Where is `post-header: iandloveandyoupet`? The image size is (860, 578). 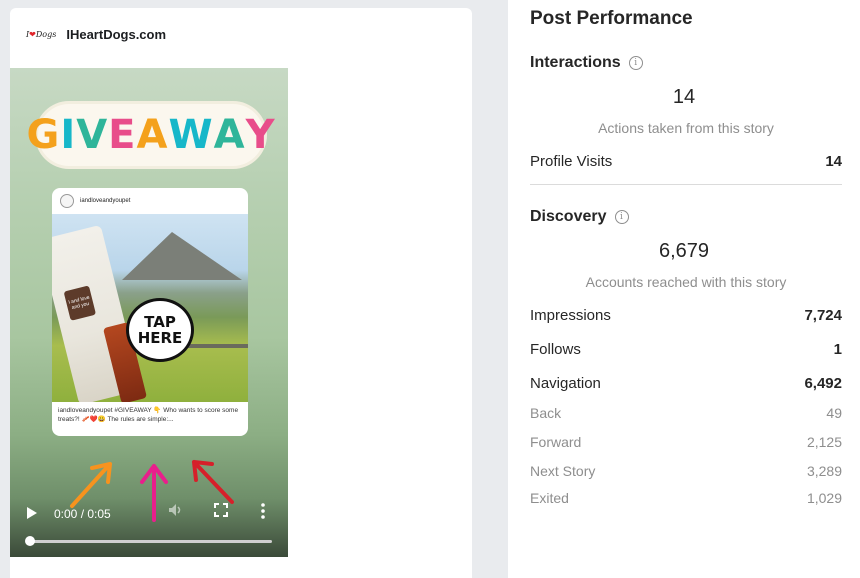 post-header: iandloveandyoupet is located at coordinates (150, 201).